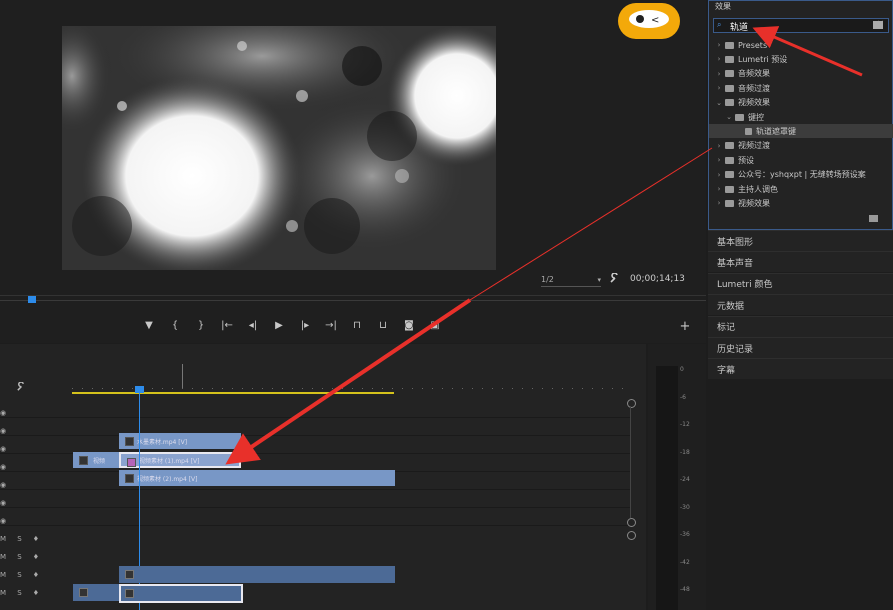 This screenshot has height=610, width=893. I want to click on panel-tab: 元数据, so click(800, 305).